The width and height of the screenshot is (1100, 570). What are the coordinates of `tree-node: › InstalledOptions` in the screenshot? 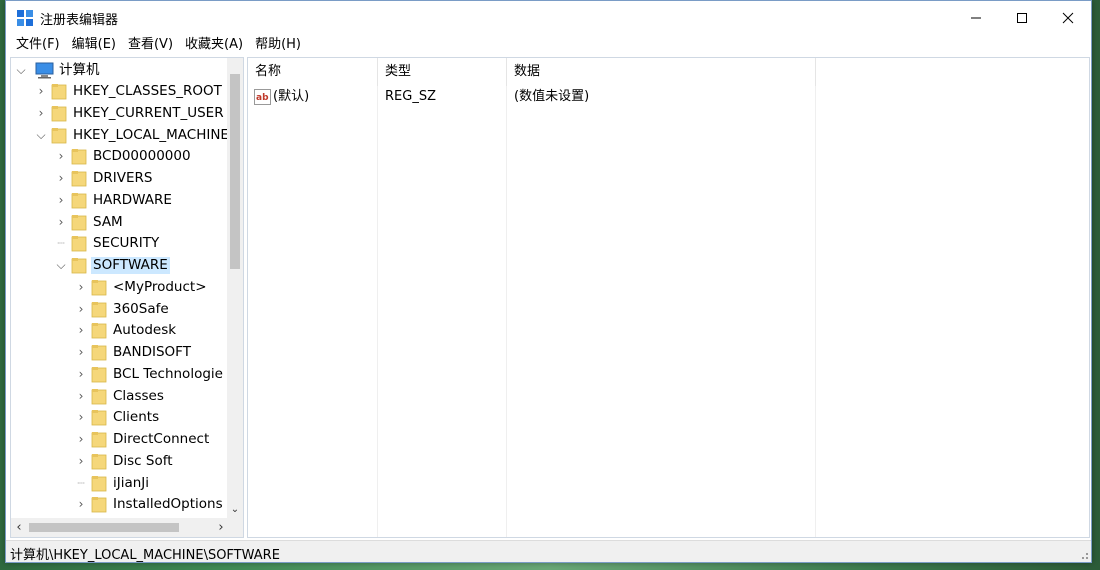 It's located at (120, 504).